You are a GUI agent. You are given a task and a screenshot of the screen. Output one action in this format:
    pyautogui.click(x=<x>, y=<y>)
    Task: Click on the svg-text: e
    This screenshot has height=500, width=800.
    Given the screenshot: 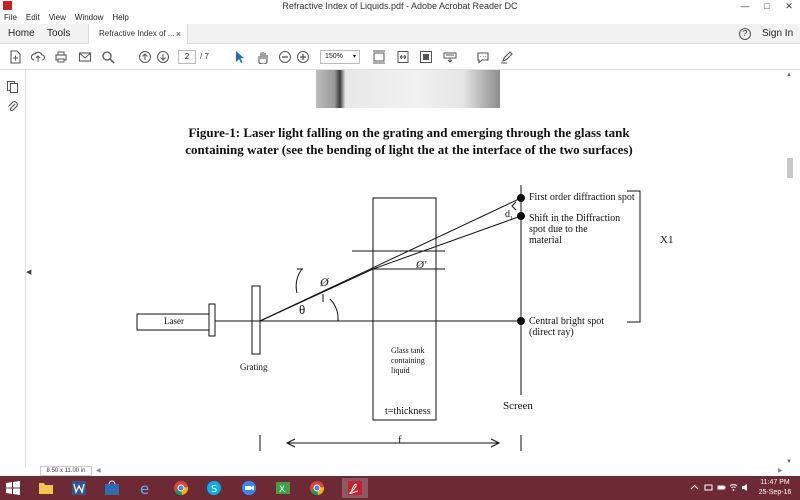 What is the action you would take?
    pyautogui.click(x=144, y=488)
    